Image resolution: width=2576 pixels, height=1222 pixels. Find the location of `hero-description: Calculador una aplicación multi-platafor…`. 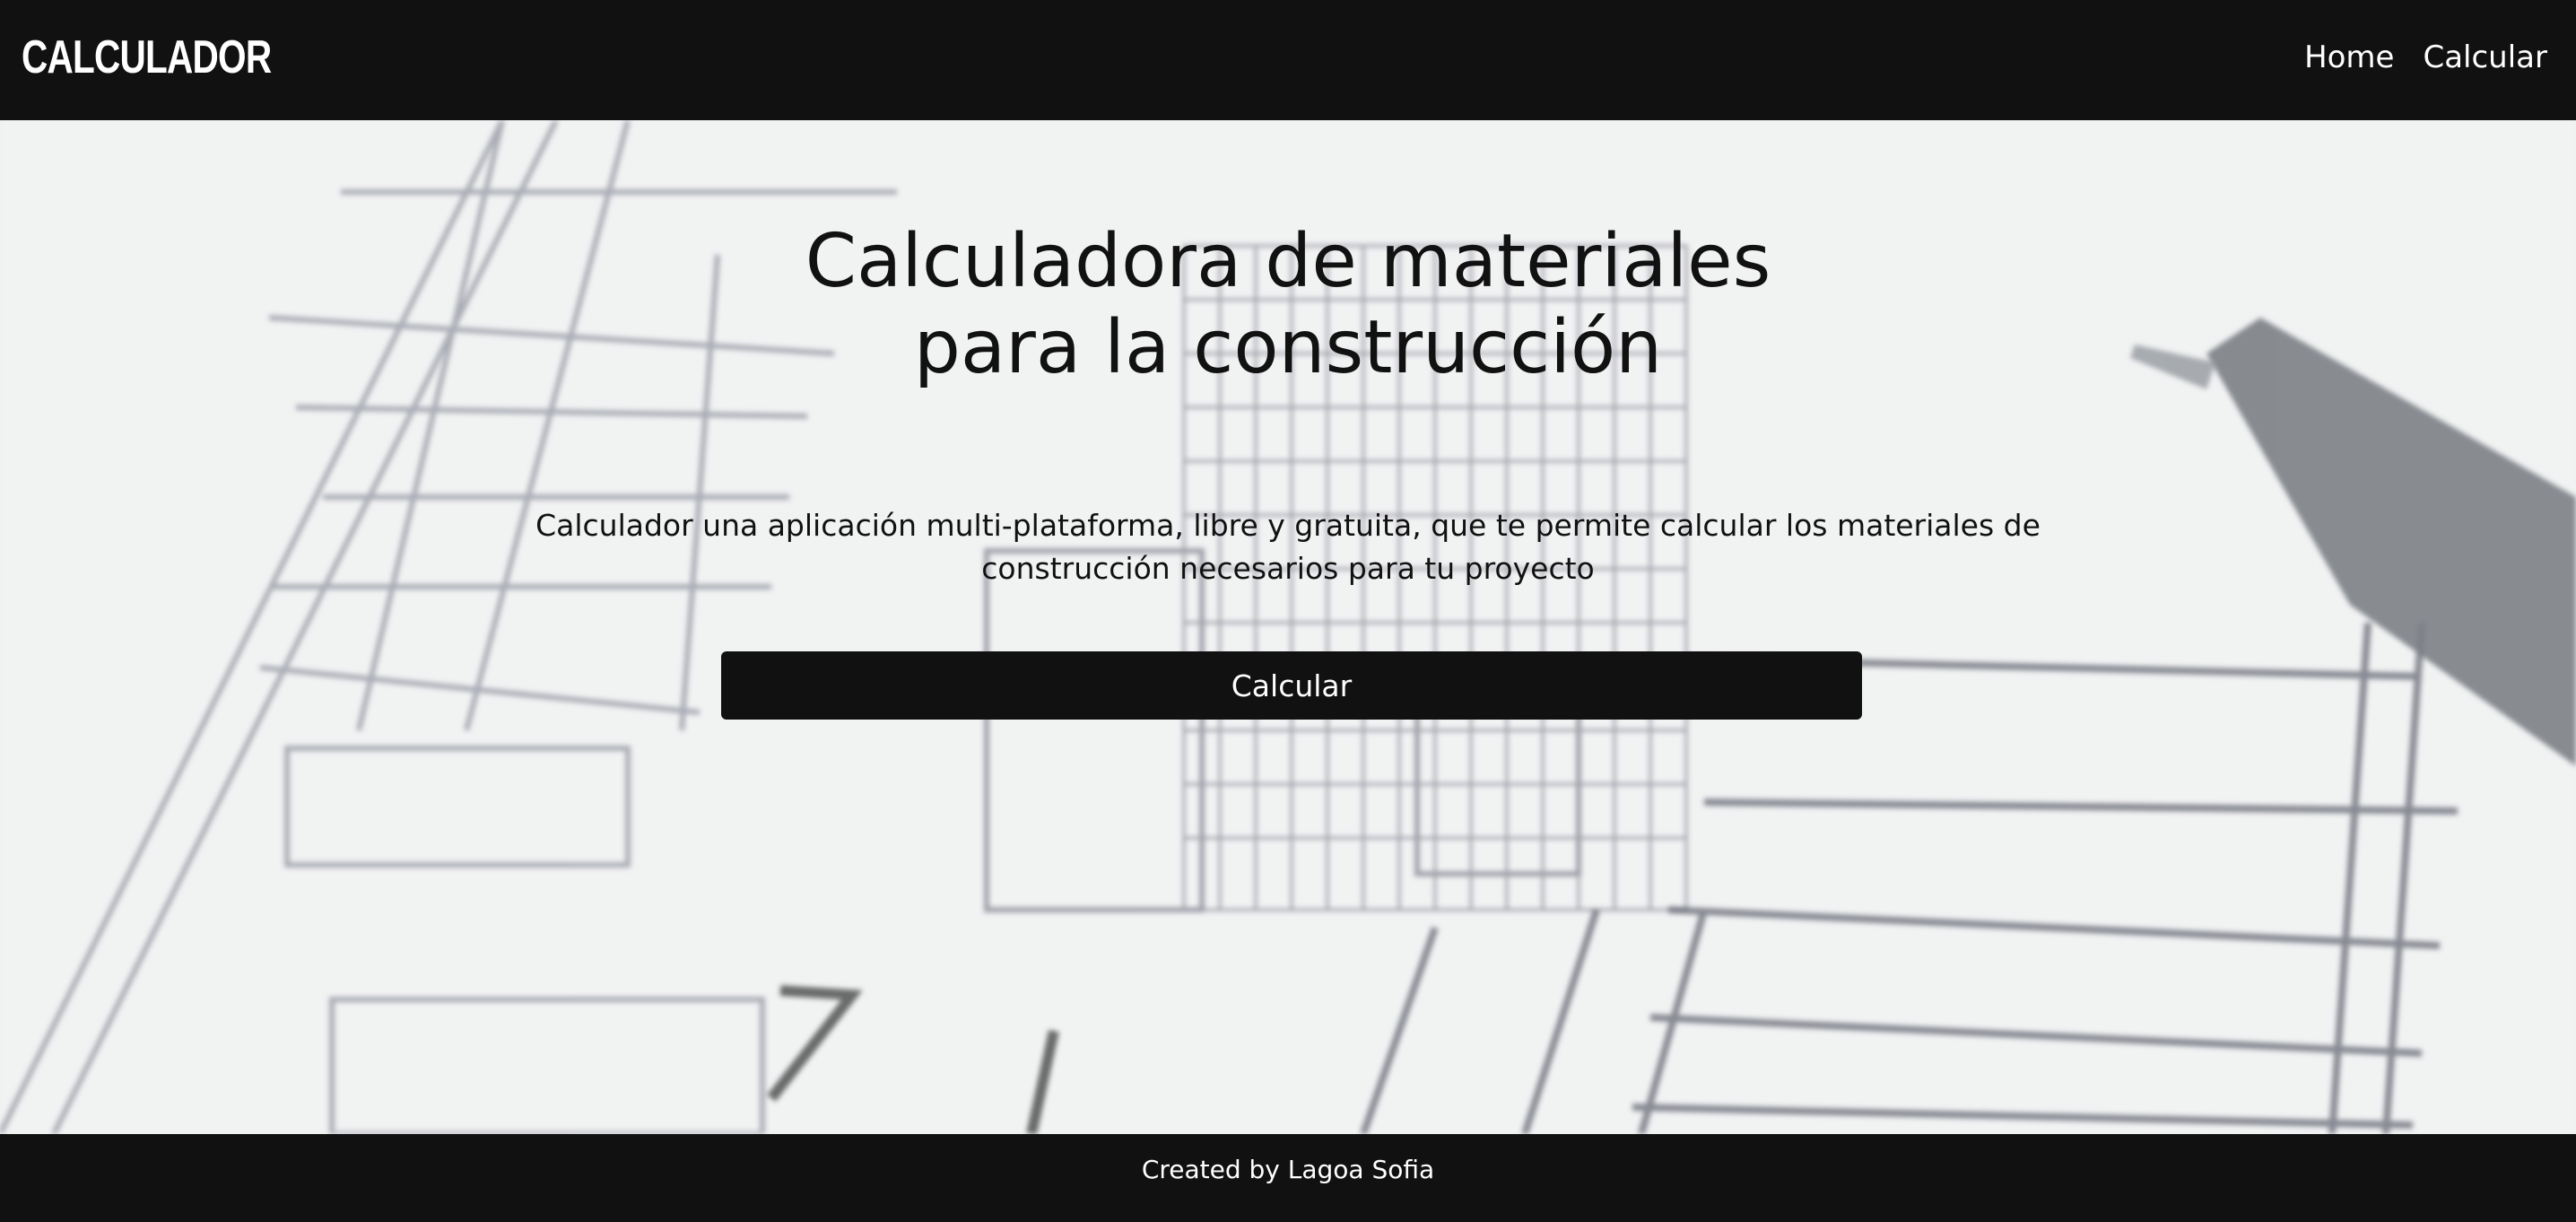

hero-description: Calculador una aplicación multi-platafor… is located at coordinates (1288, 547).